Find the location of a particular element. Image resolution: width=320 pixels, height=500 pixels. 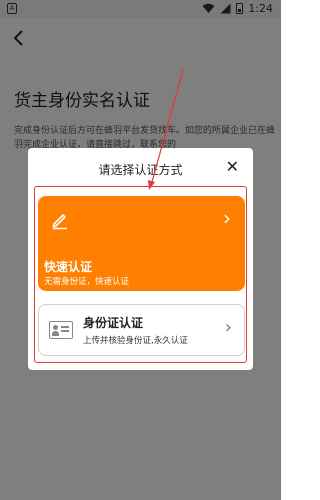

id-card-icon is located at coordinates (61, 330).